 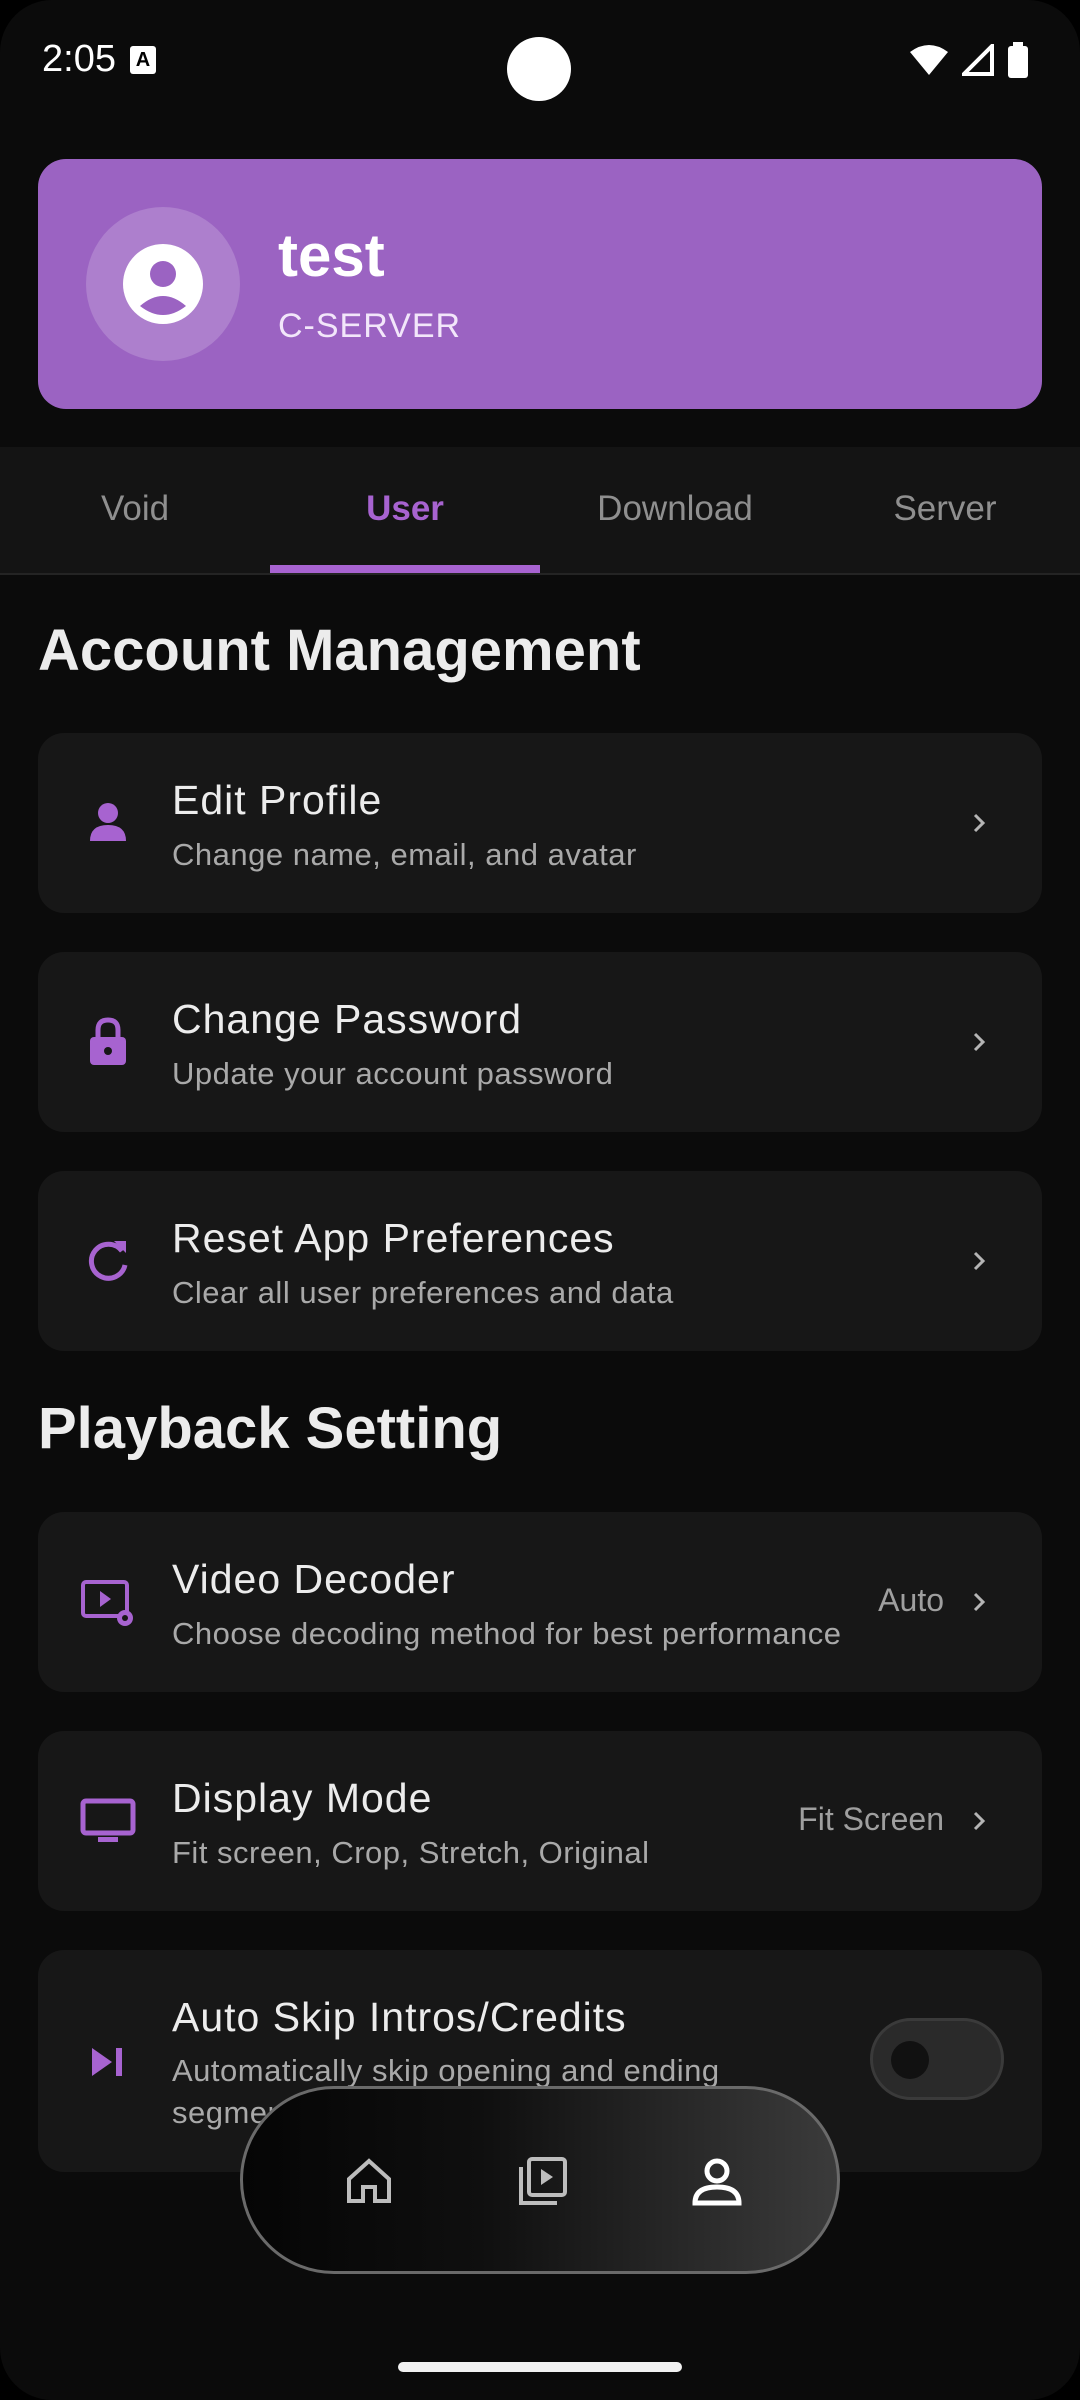 What do you see at coordinates (108, 822) in the screenshot?
I see `person-icon` at bounding box center [108, 822].